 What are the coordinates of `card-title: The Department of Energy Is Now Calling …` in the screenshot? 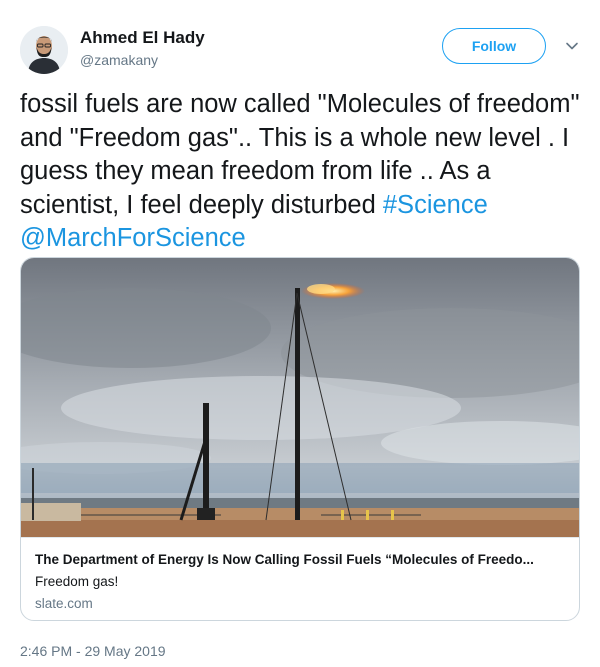 It's located at (284, 559).